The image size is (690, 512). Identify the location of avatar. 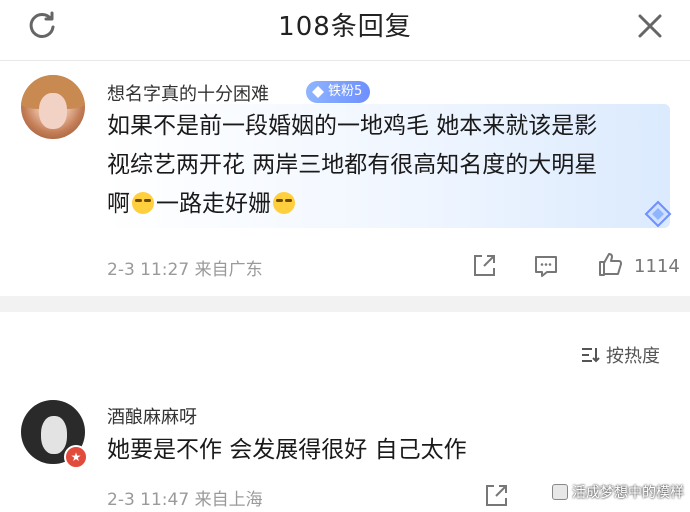
(53, 107).